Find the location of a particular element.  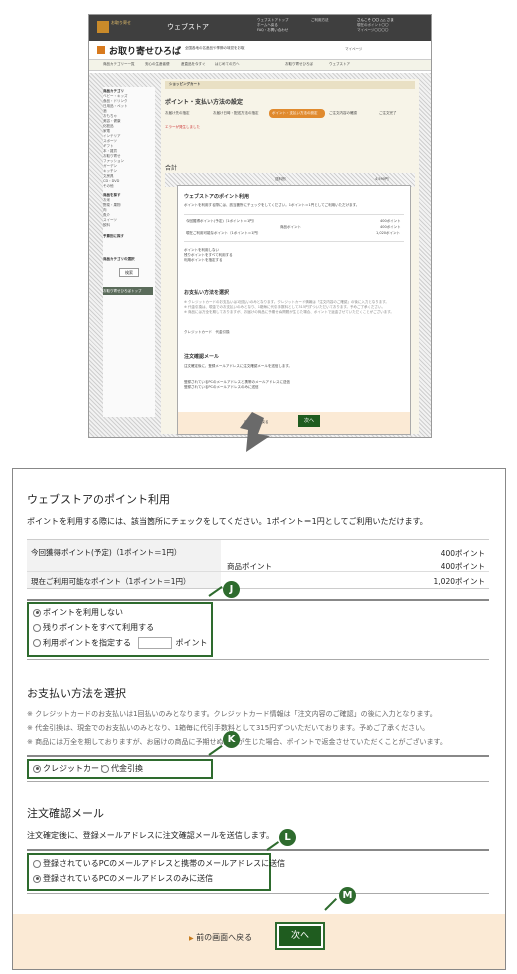

sidebar-item: 飲料 is located at coordinates (129, 225).